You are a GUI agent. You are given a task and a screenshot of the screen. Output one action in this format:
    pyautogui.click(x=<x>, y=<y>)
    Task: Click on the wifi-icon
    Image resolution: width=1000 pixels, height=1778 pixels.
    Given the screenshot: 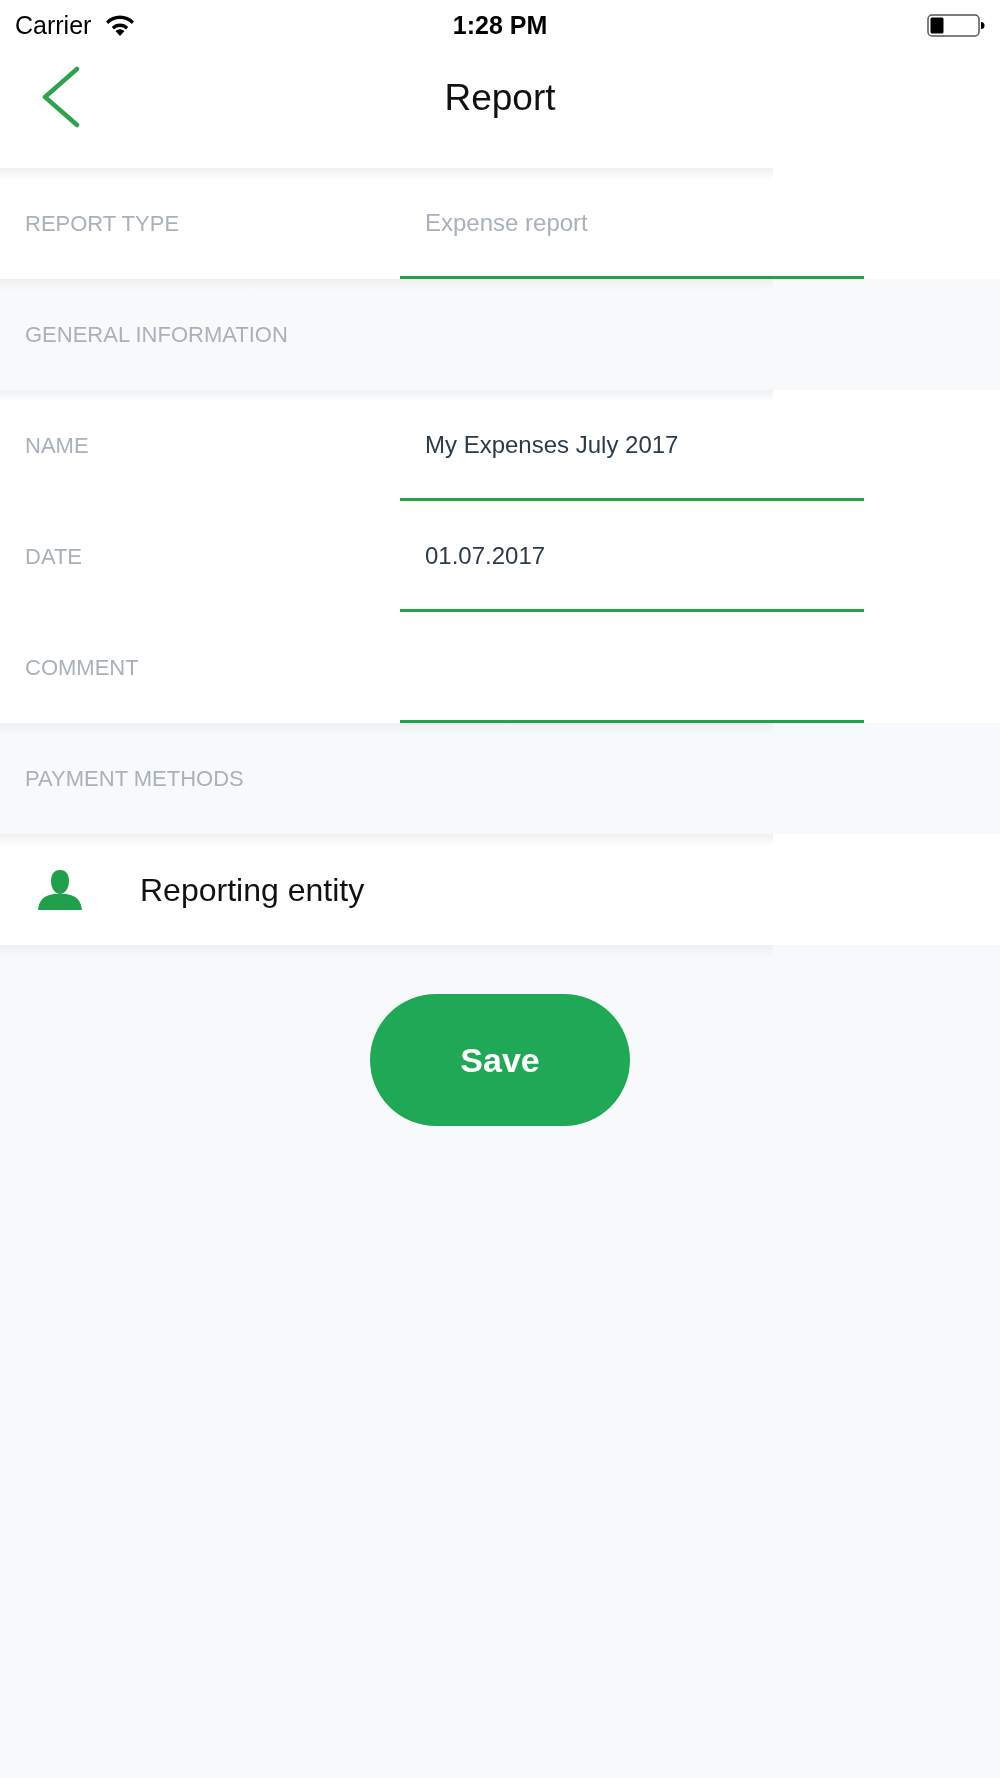 What is the action you would take?
    pyautogui.click(x=120, y=25)
    